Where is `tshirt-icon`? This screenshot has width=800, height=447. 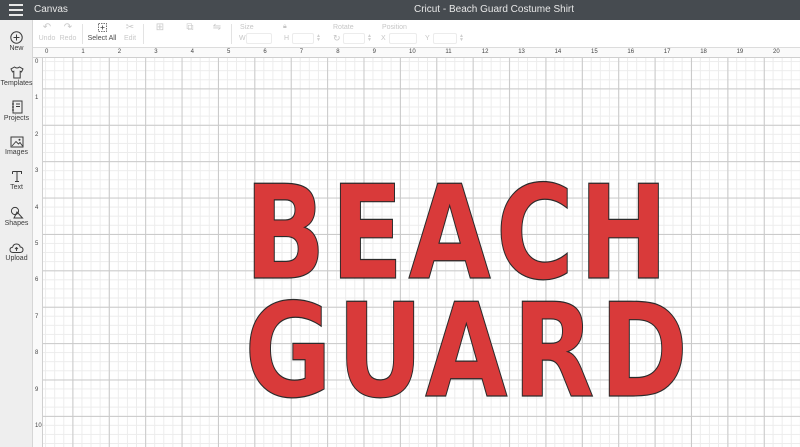
tshirt-icon is located at coordinates (16, 72).